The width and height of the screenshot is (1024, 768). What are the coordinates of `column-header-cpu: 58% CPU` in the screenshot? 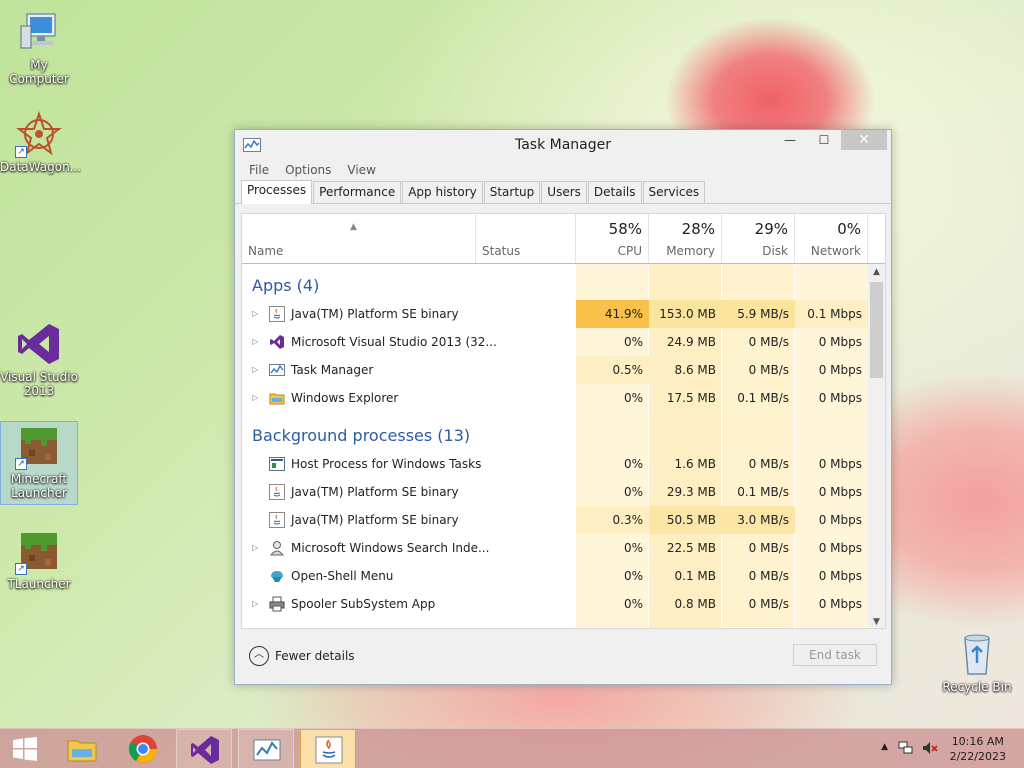 It's located at (612, 238).